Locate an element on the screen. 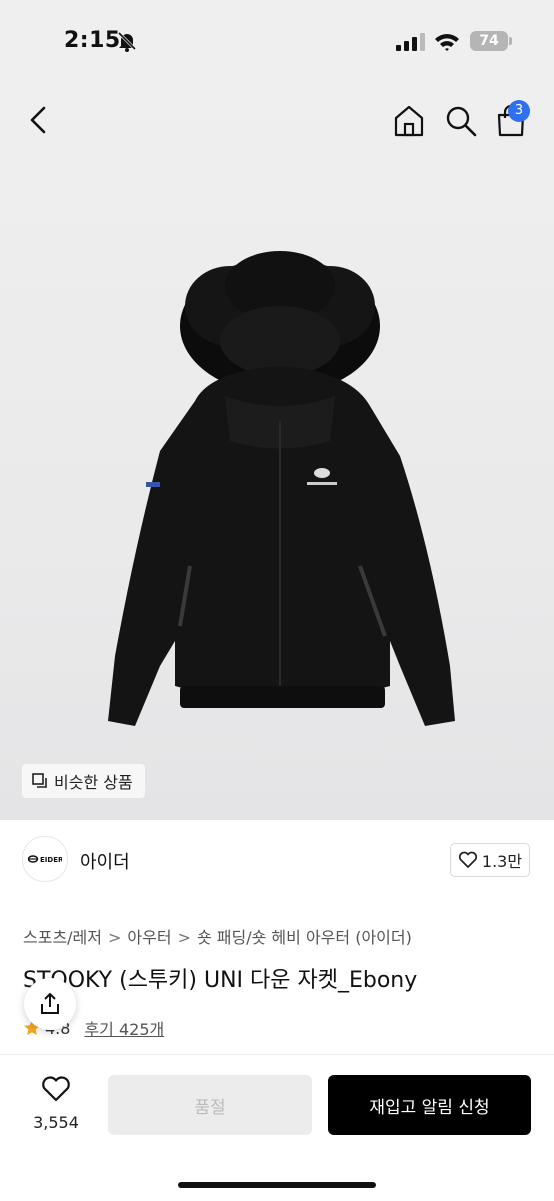 The height and width of the screenshot is (1201, 554). status-bar: 2:15 74 is located at coordinates (277, 43).